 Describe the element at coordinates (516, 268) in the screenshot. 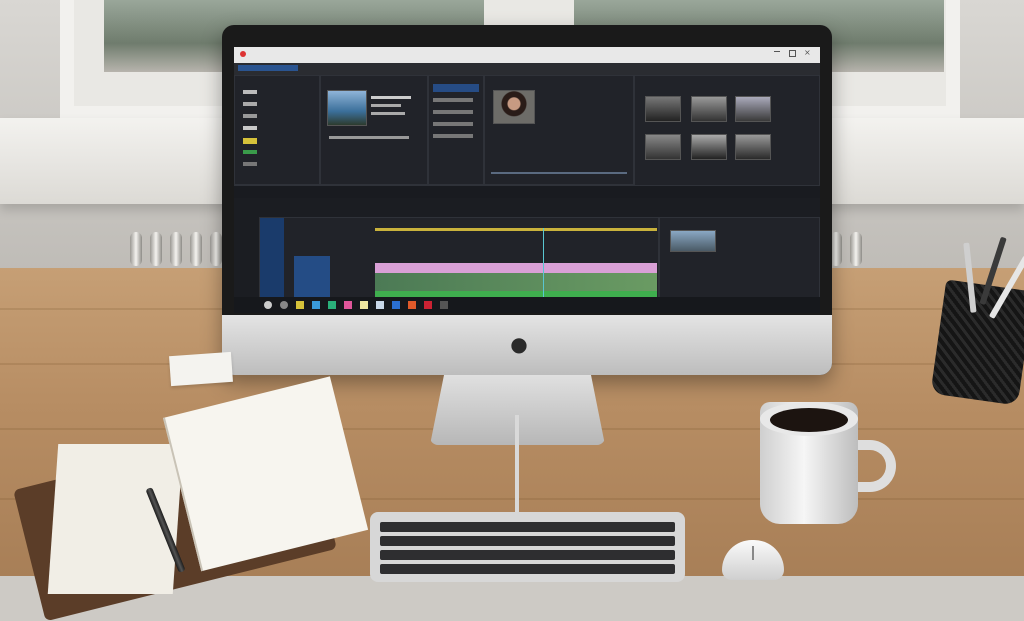

I see `title-clip` at that location.